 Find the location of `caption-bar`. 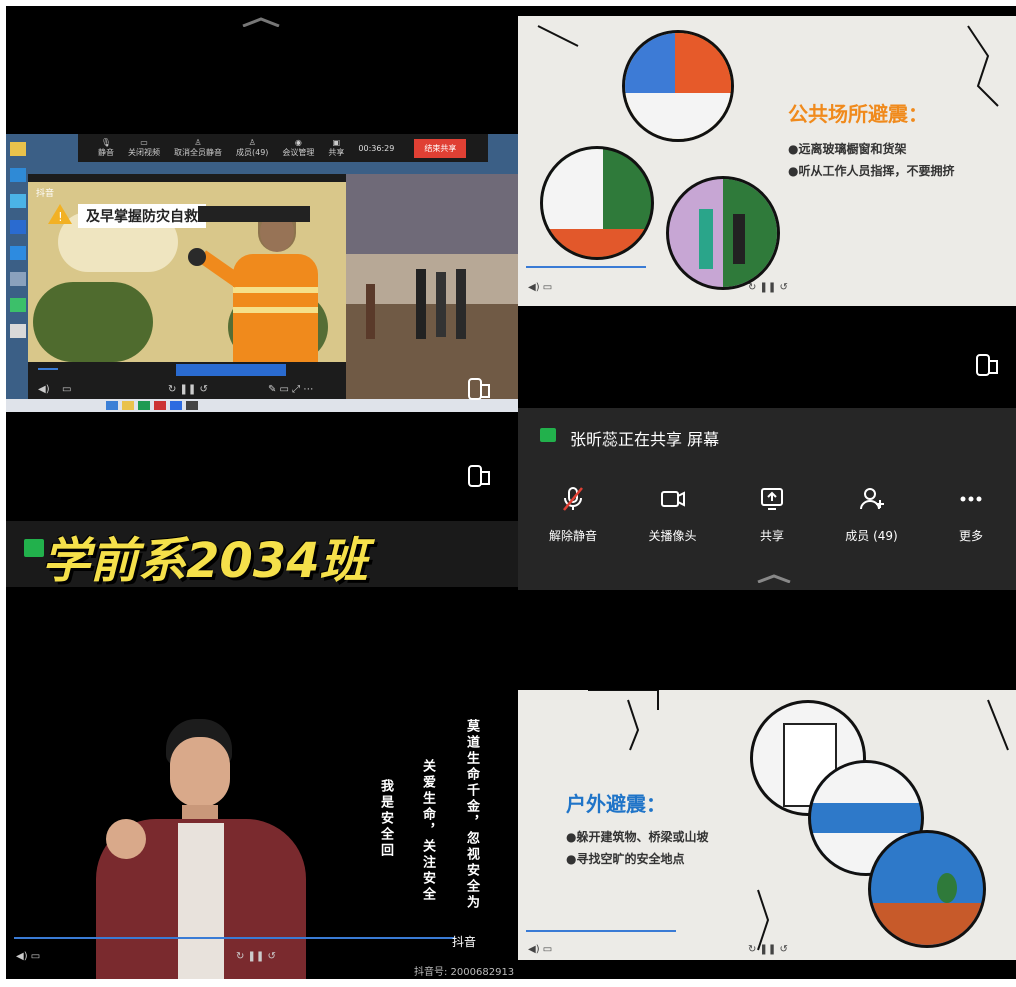

caption-bar is located at coordinates (231, 370).